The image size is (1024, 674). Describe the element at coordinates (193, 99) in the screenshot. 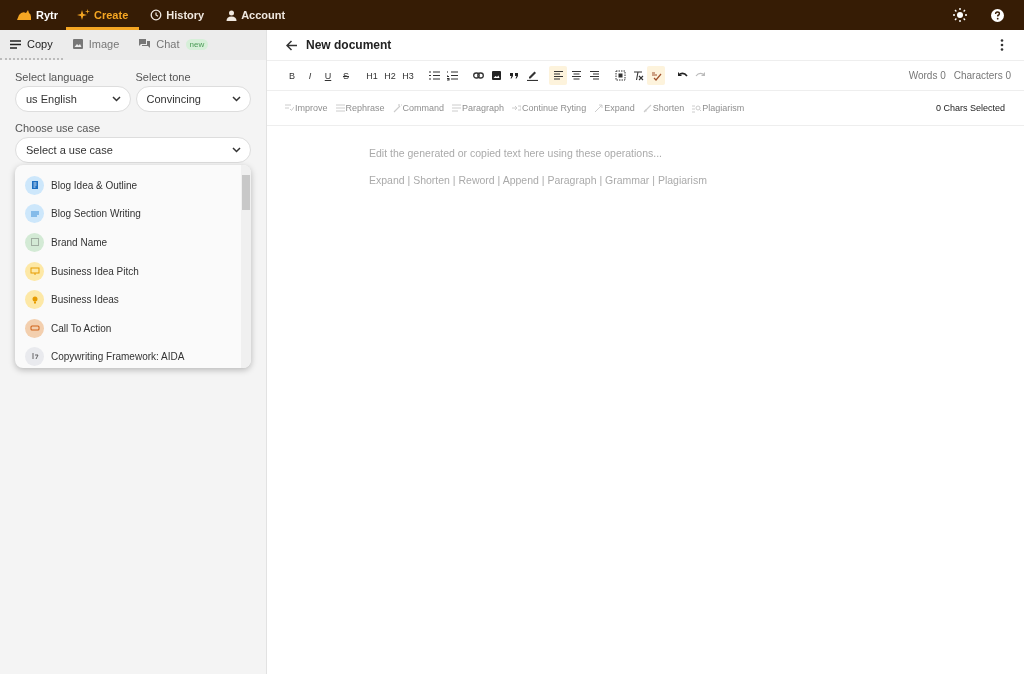

I see `tone-select: Convincing` at that location.